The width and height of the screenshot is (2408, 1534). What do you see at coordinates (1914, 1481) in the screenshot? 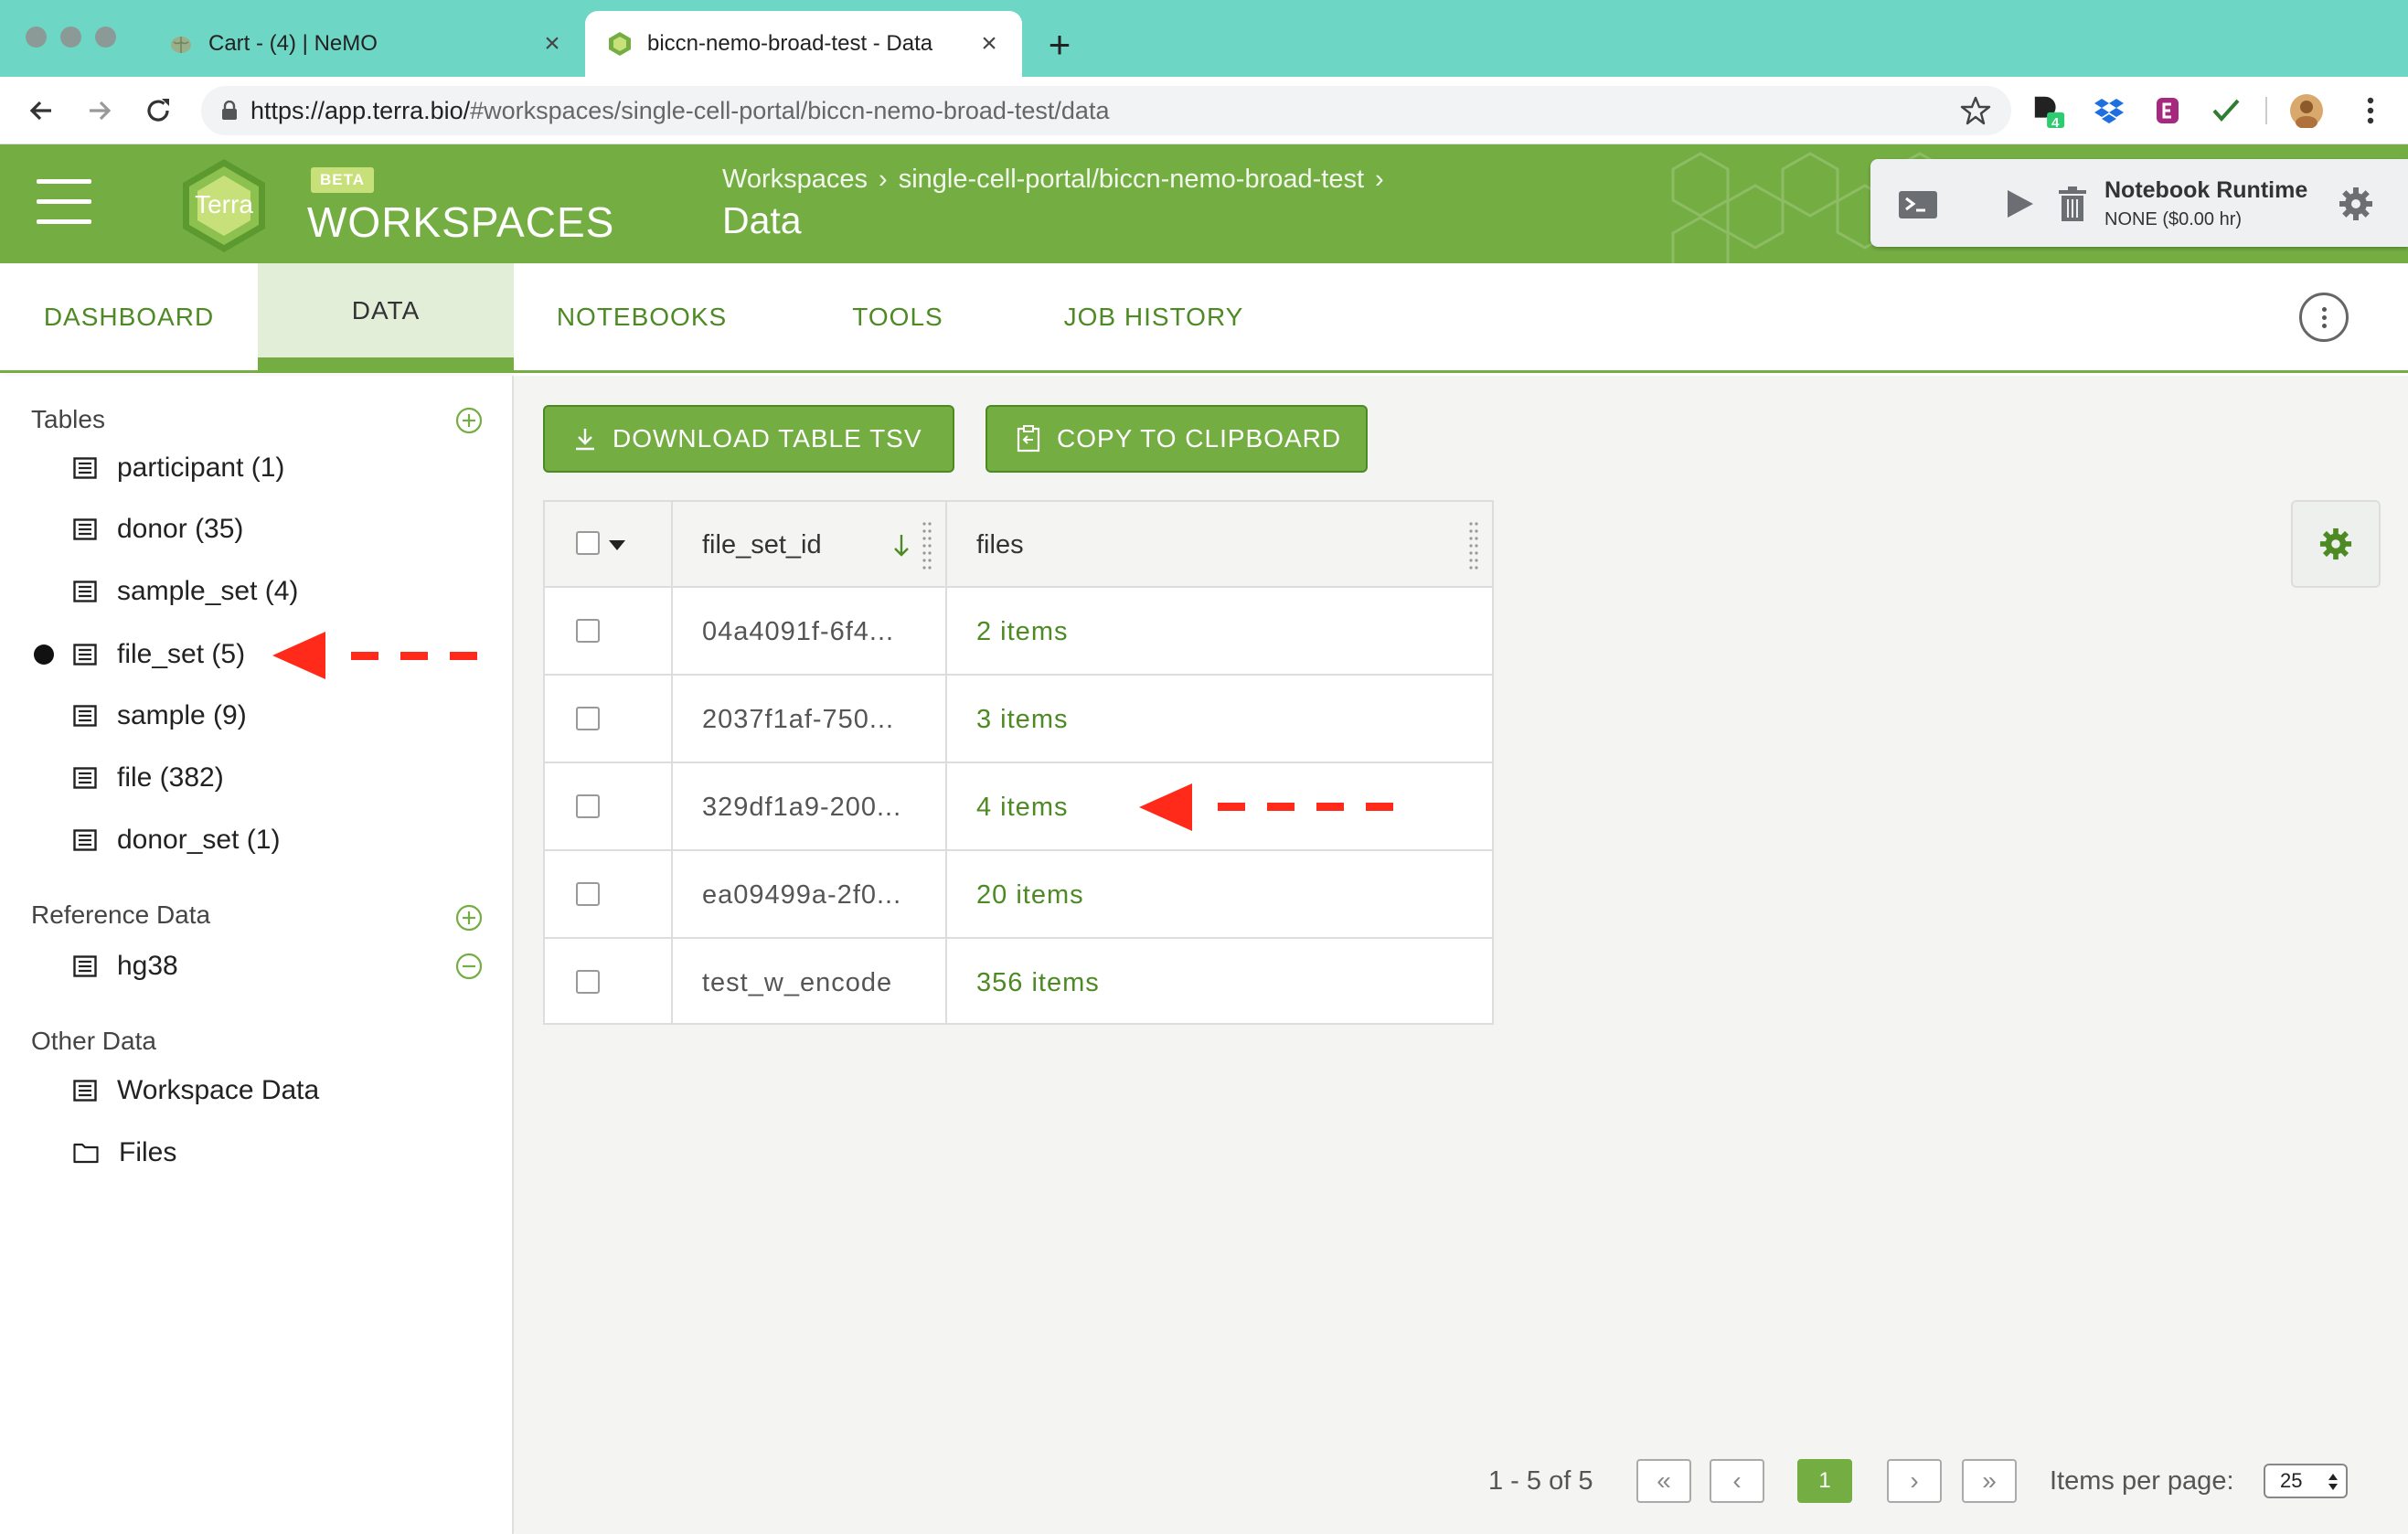
I see `next-page-button: ›` at bounding box center [1914, 1481].